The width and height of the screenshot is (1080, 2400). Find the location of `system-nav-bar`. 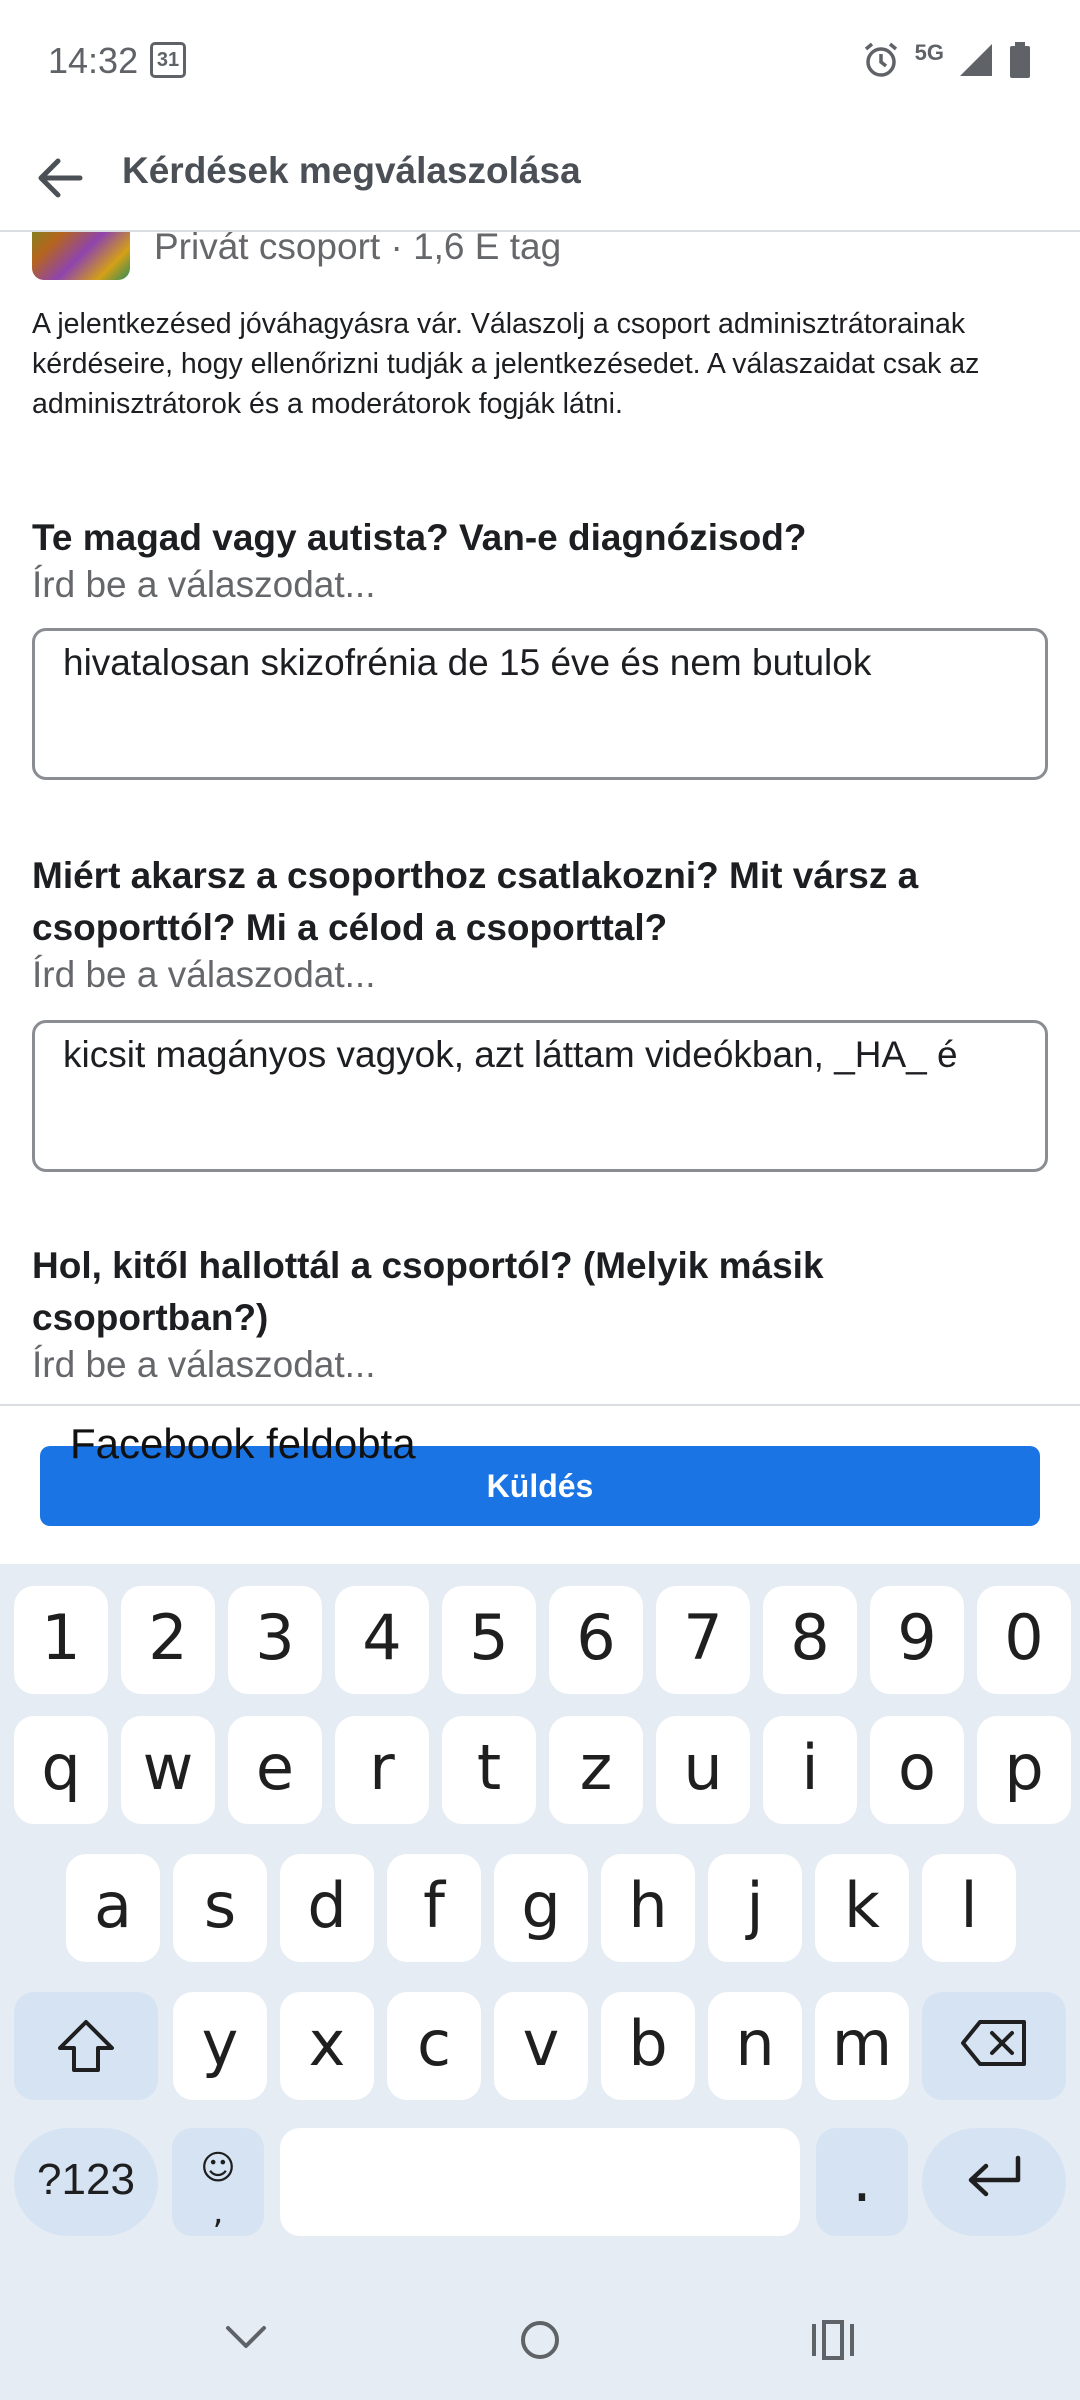

system-nav-bar is located at coordinates (540, 2342).